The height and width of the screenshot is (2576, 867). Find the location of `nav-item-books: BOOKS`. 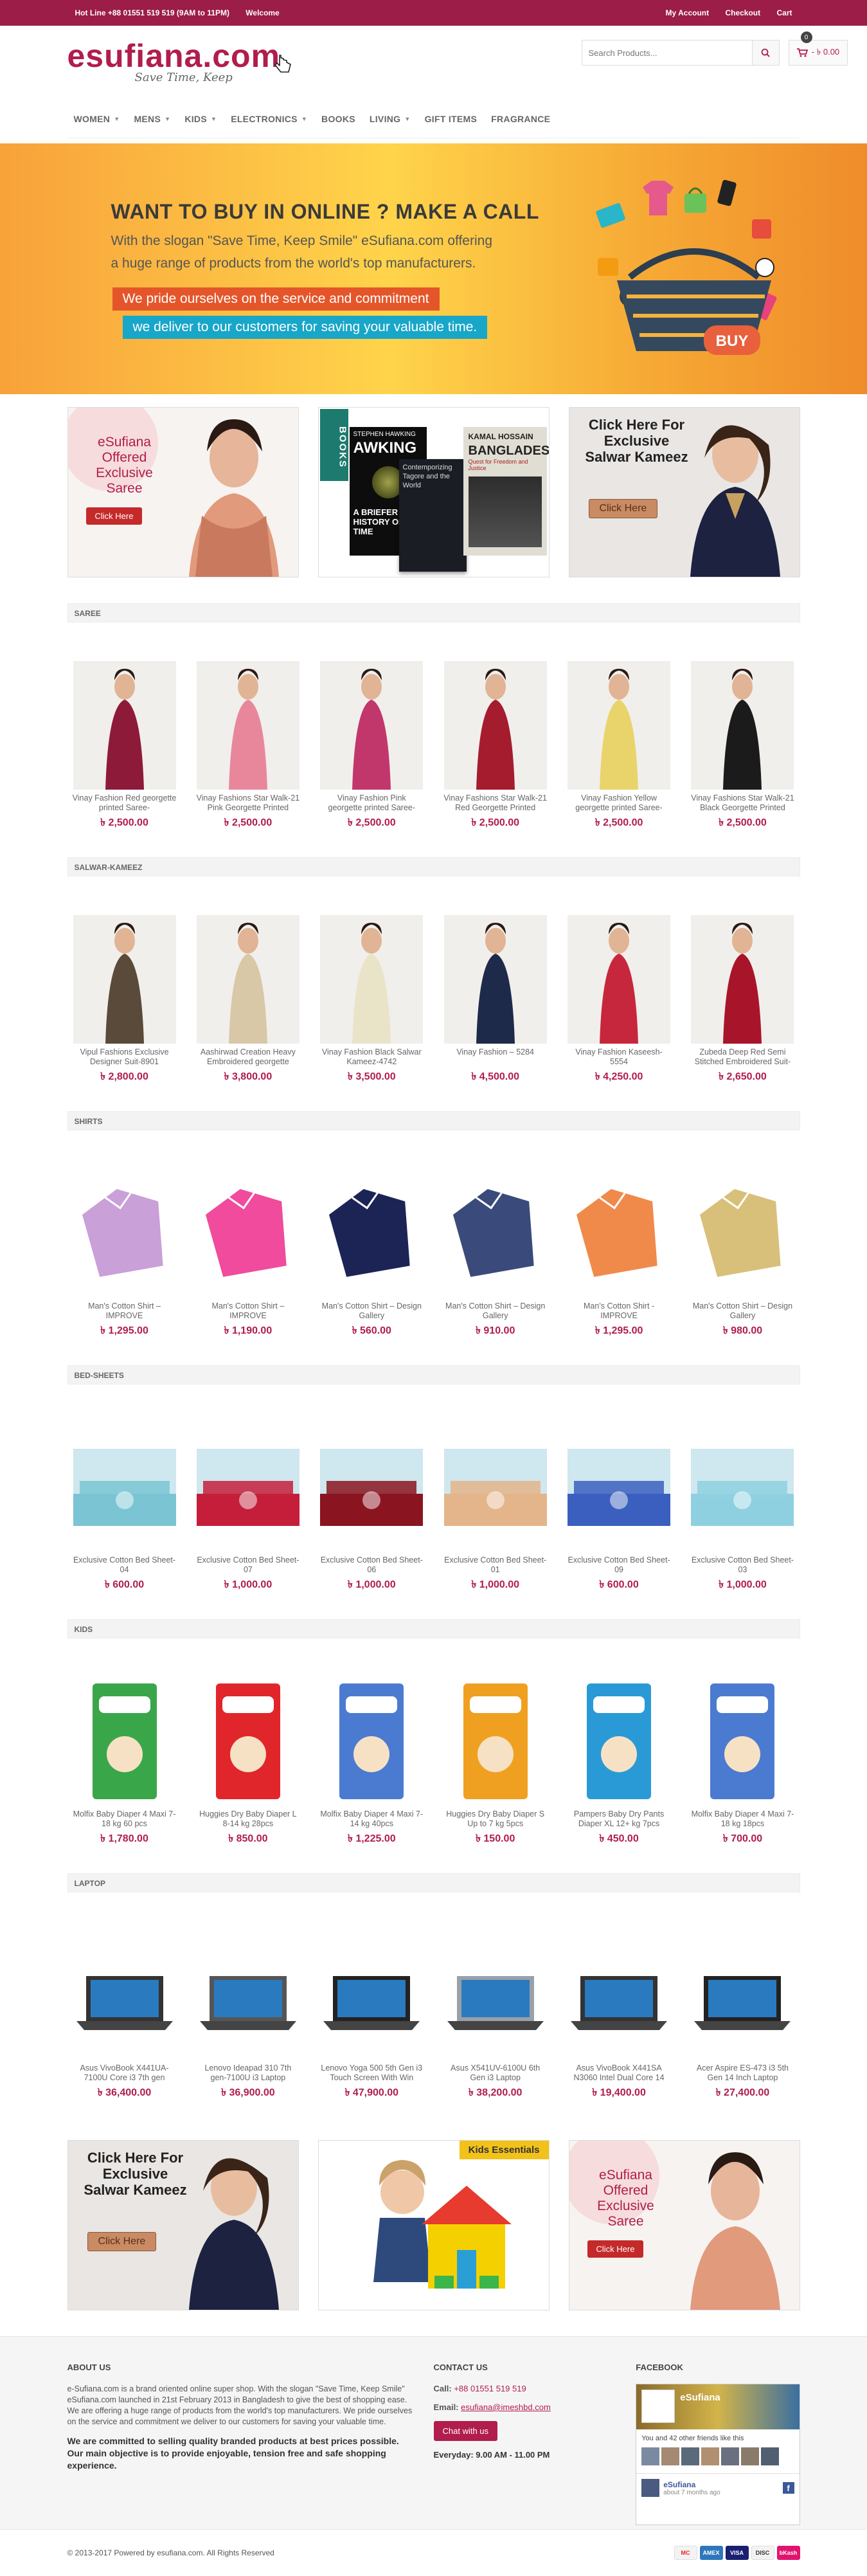

nav-item-books: BOOKS is located at coordinates (338, 119).